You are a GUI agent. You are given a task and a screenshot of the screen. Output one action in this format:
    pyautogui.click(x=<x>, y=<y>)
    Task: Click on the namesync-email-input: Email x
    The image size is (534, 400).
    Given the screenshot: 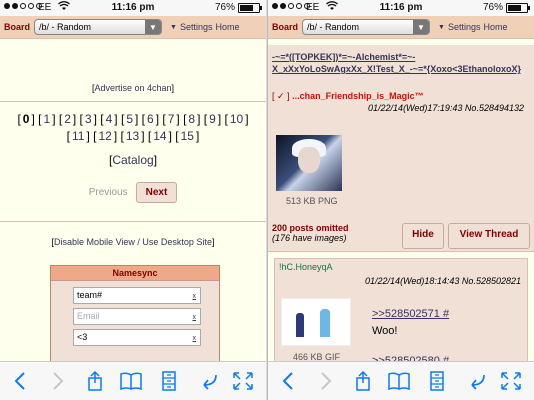 What is the action you would take?
    pyautogui.click(x=137, y=316)
    